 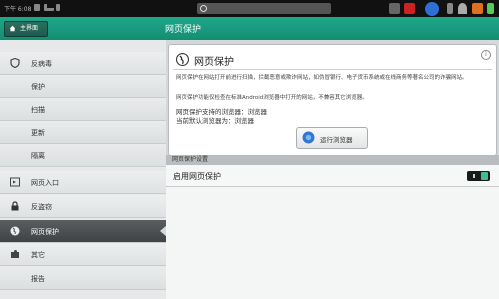 What do you see at coordinates (83, 132) in the screenshot?
I see `sidebar-item-update: 更新` at bounding box center [83, 132].